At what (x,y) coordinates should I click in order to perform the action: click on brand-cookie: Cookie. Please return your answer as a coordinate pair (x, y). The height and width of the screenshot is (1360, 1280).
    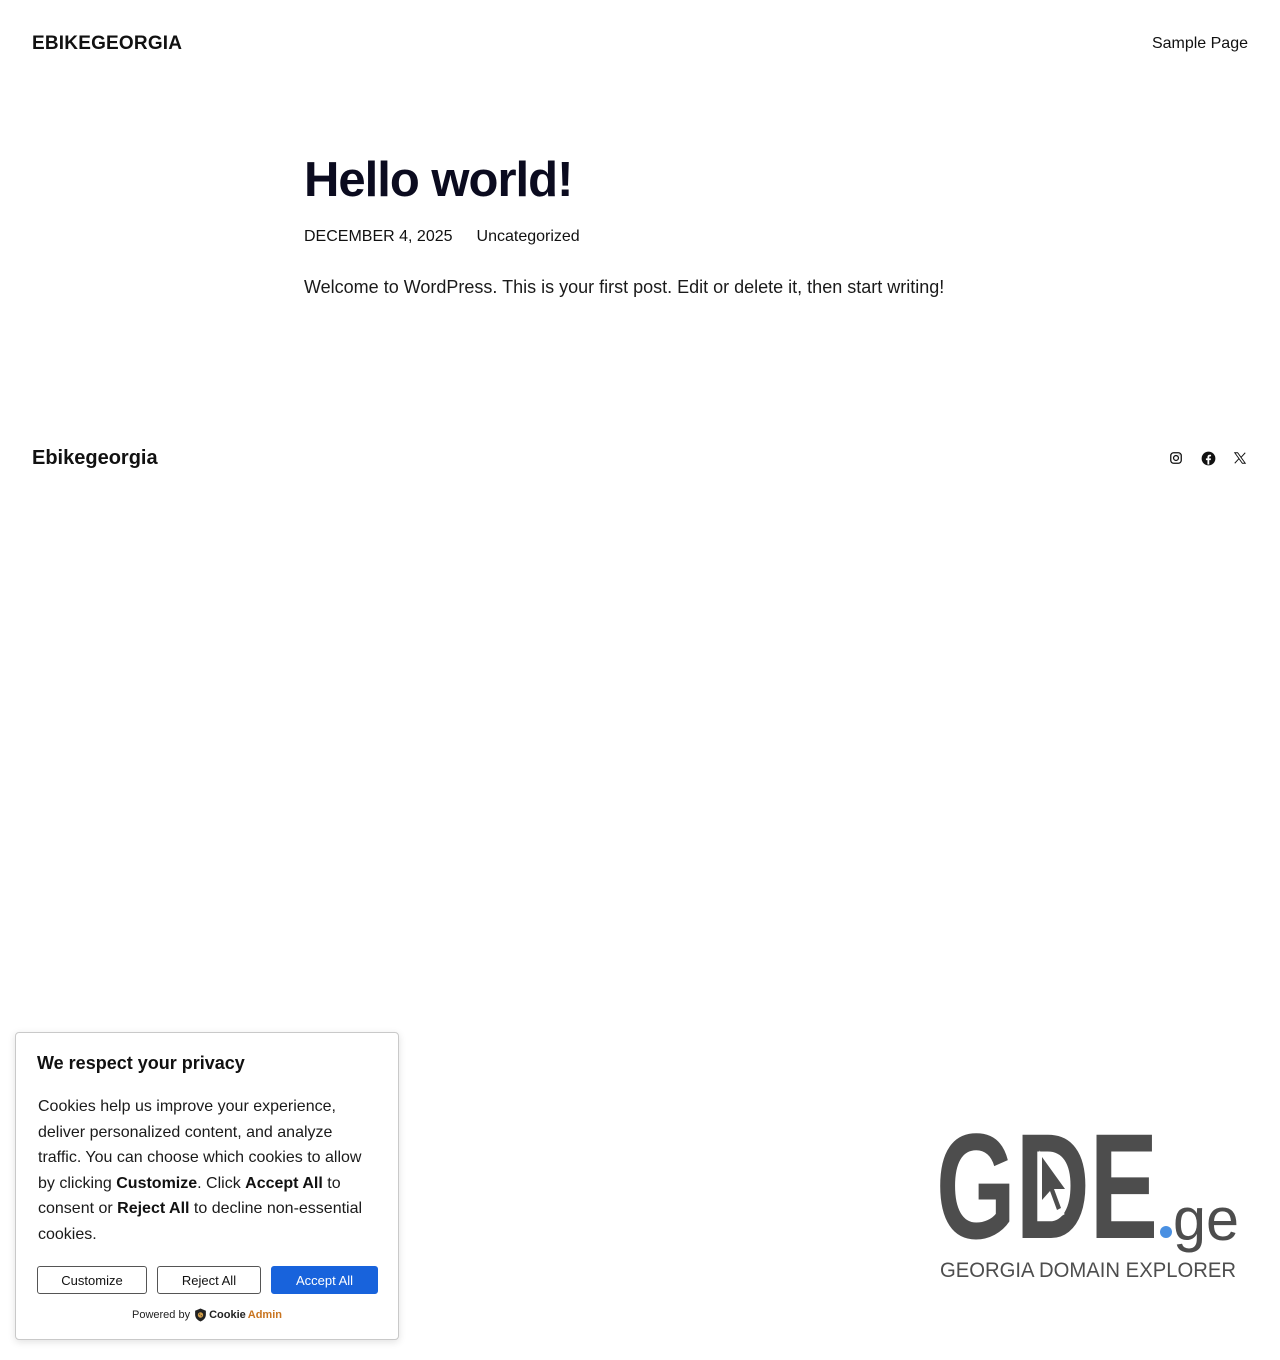
    Looking at the image, I should click on (227, 1315).